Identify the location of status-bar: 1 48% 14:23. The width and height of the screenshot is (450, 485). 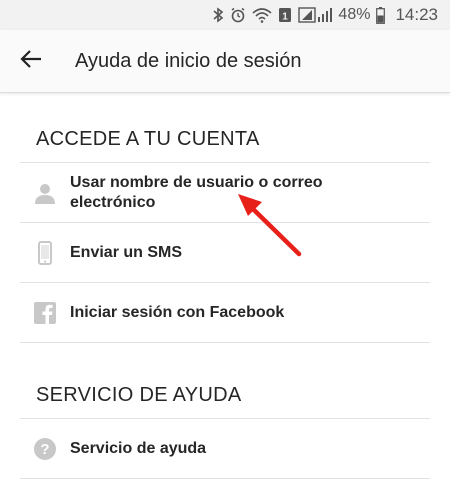
(225, 15).